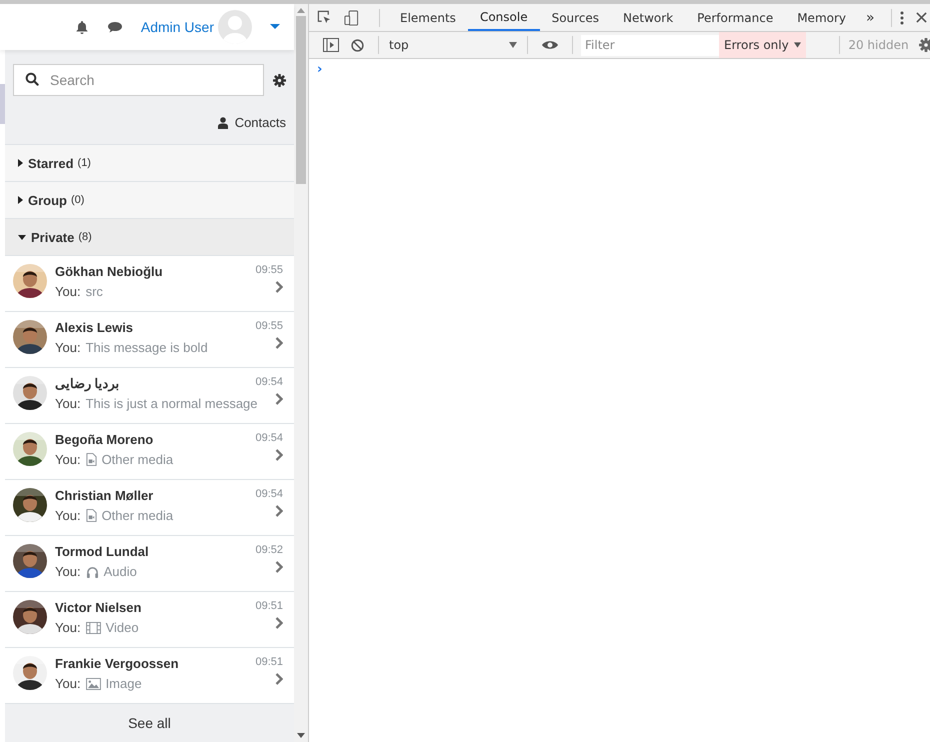 This screenshot has height=742, width=930. I want to click on devtools-tab: Network, so click(648, 17).